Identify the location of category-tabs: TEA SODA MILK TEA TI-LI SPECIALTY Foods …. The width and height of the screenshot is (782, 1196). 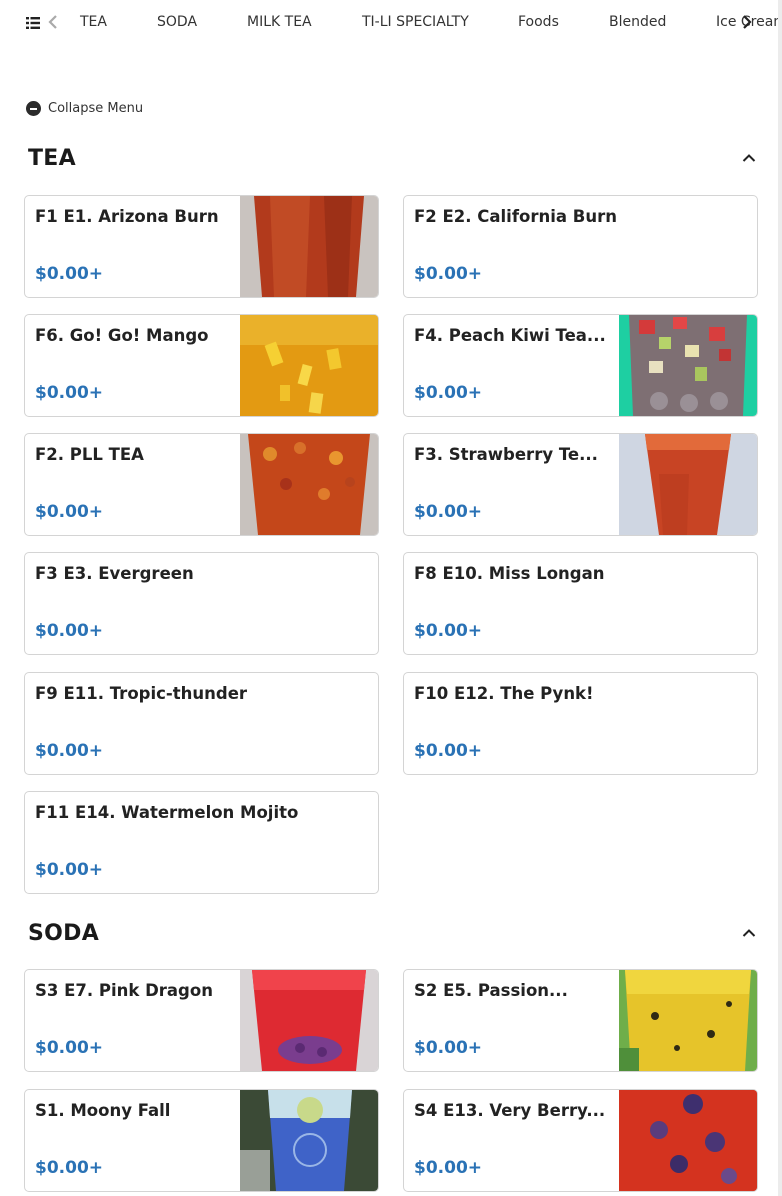
(391, 23).